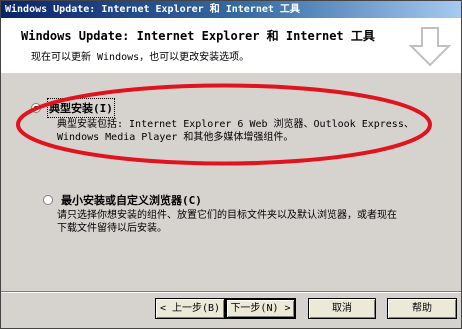  I want to click on option-typical-install: 典型安装(I), so click(73, 108).